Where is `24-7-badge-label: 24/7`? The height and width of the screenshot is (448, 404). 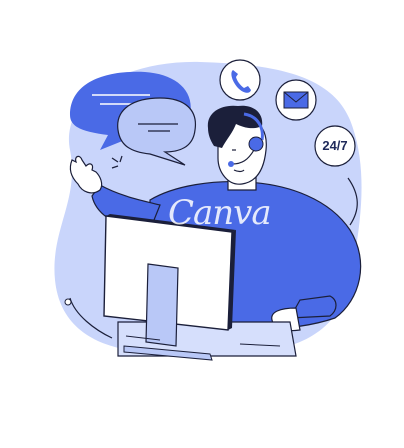
24-7-badge-label: 24/7 is located at coordinates (335, 145).